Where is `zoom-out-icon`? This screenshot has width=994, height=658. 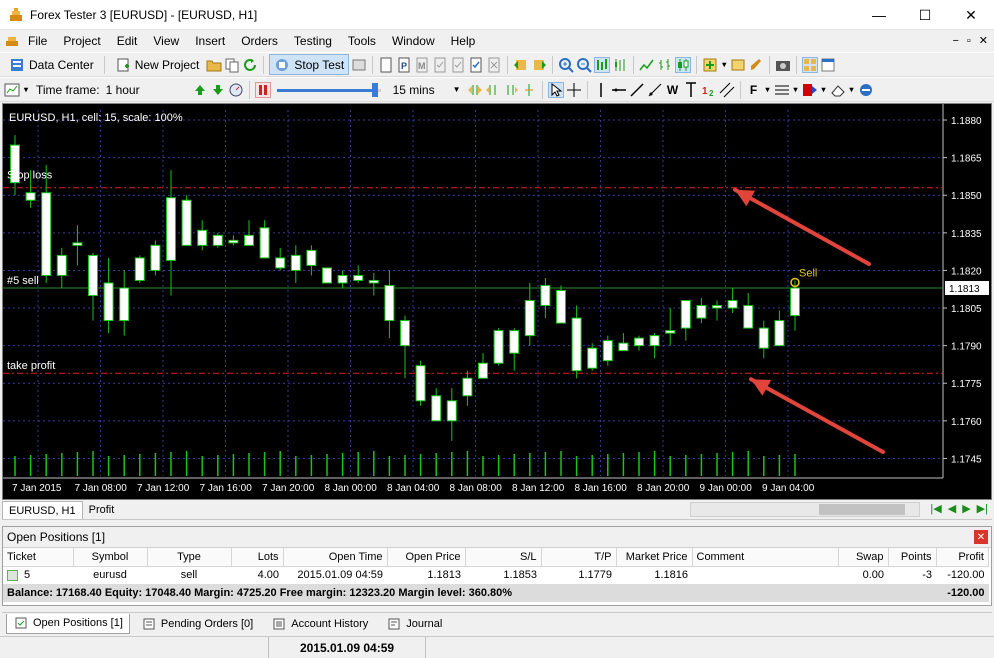 zoom-out-icon is located at coordinates (584, 65).